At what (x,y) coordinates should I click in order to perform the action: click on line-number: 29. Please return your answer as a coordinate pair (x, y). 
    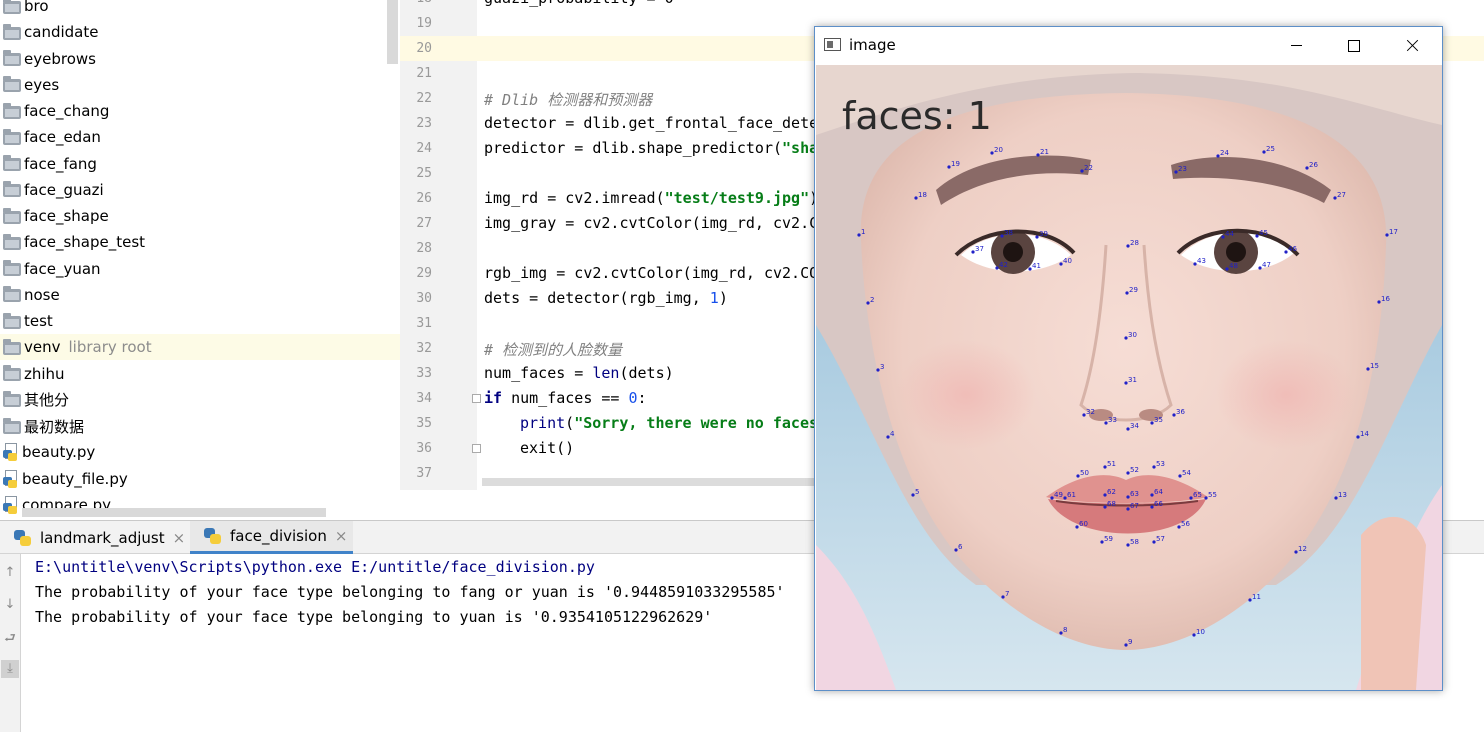
    Looking at the image, I should click on (424, 273).